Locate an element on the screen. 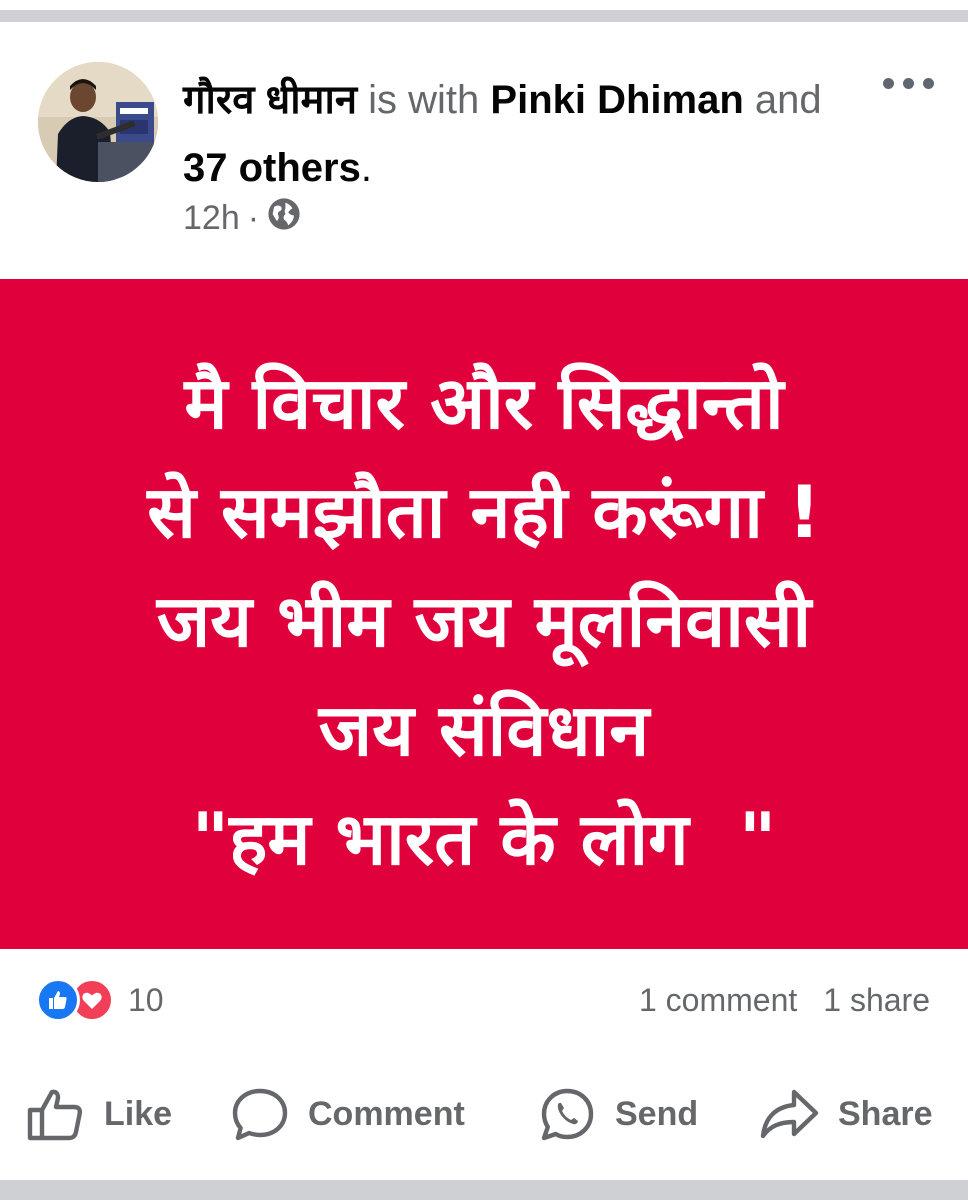 Image resolution: width=968 pixels, height=1200 pixels. comment-button: Comment is located at coordinates (347, 1114).